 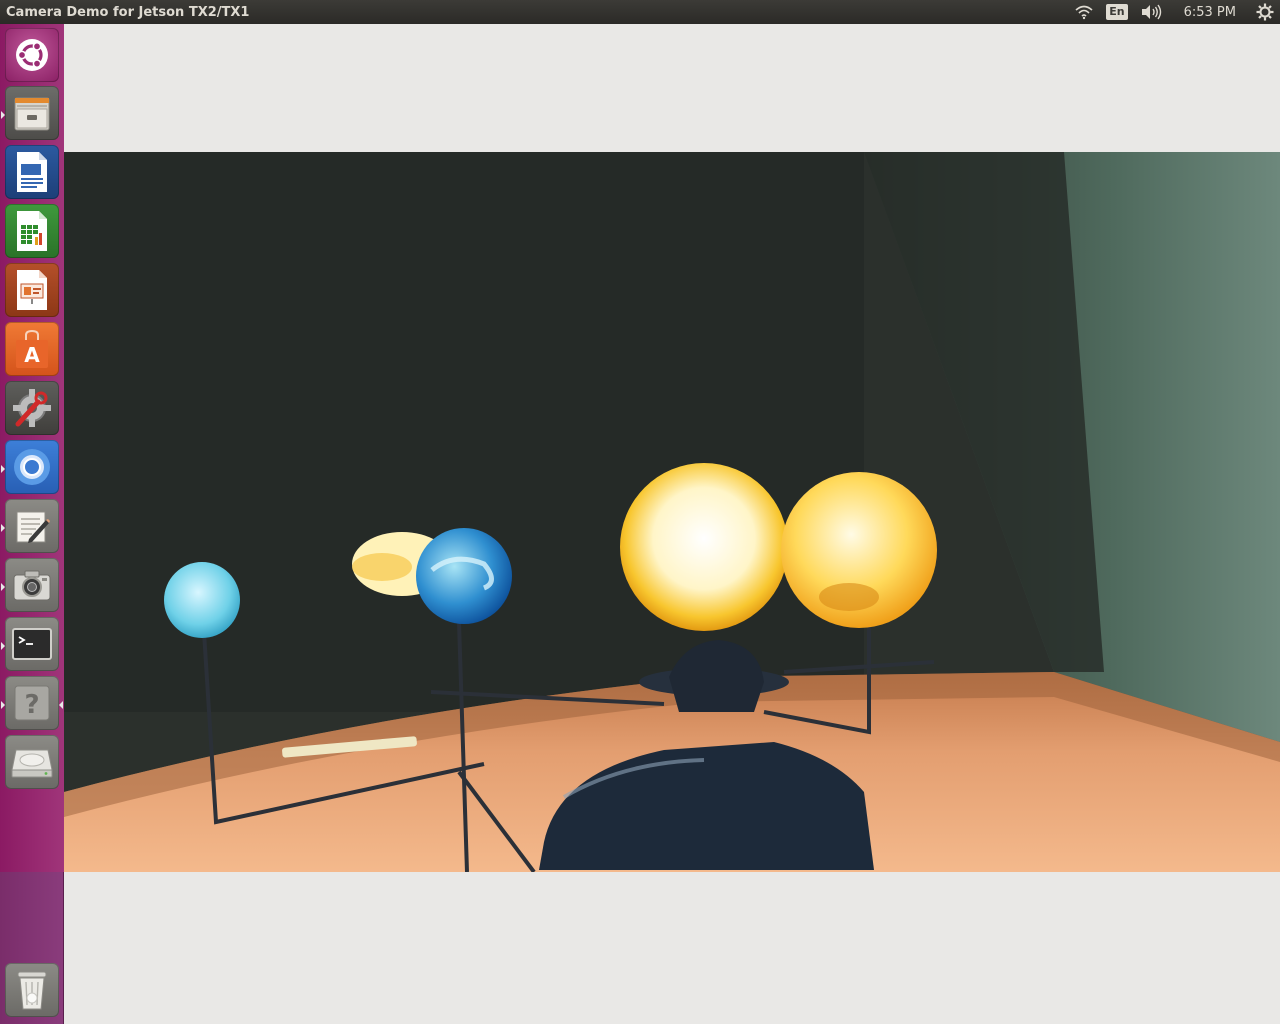 I want to click on launcher-drive, so click(x=32, y=762).